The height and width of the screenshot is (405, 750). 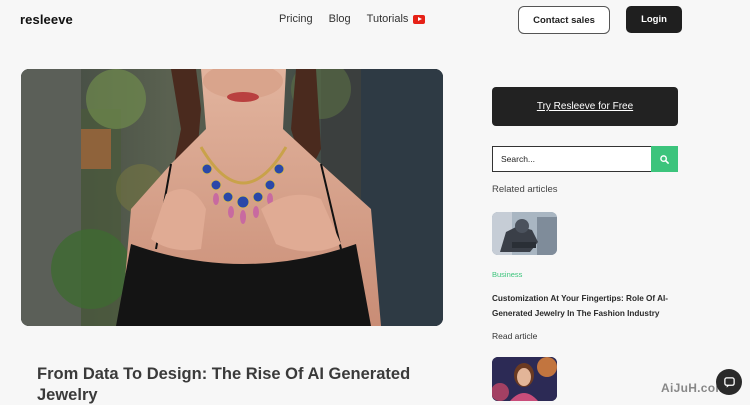 I want to click on chat-widget-button, so click(x=729, y=382).